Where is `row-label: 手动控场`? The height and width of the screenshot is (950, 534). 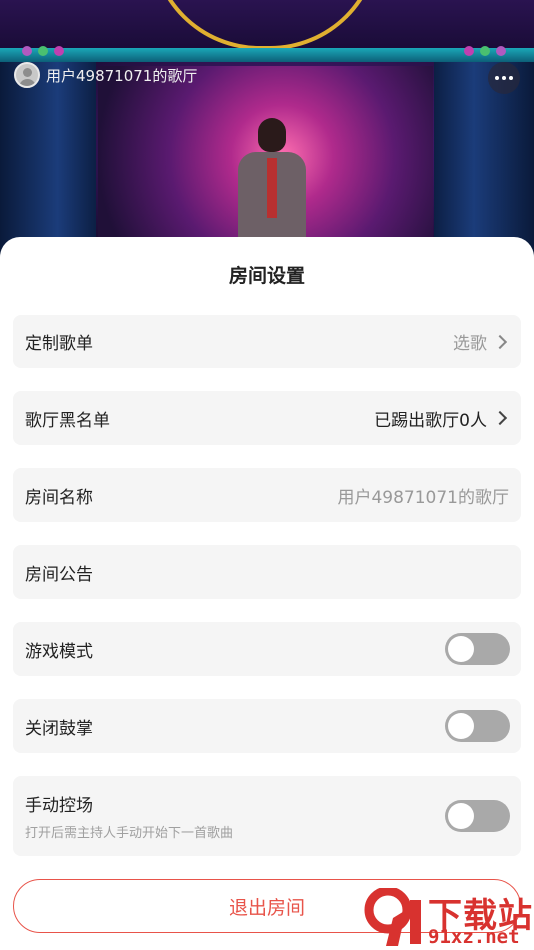
row-label: 手动控场 is located at coordinates (59, 806).